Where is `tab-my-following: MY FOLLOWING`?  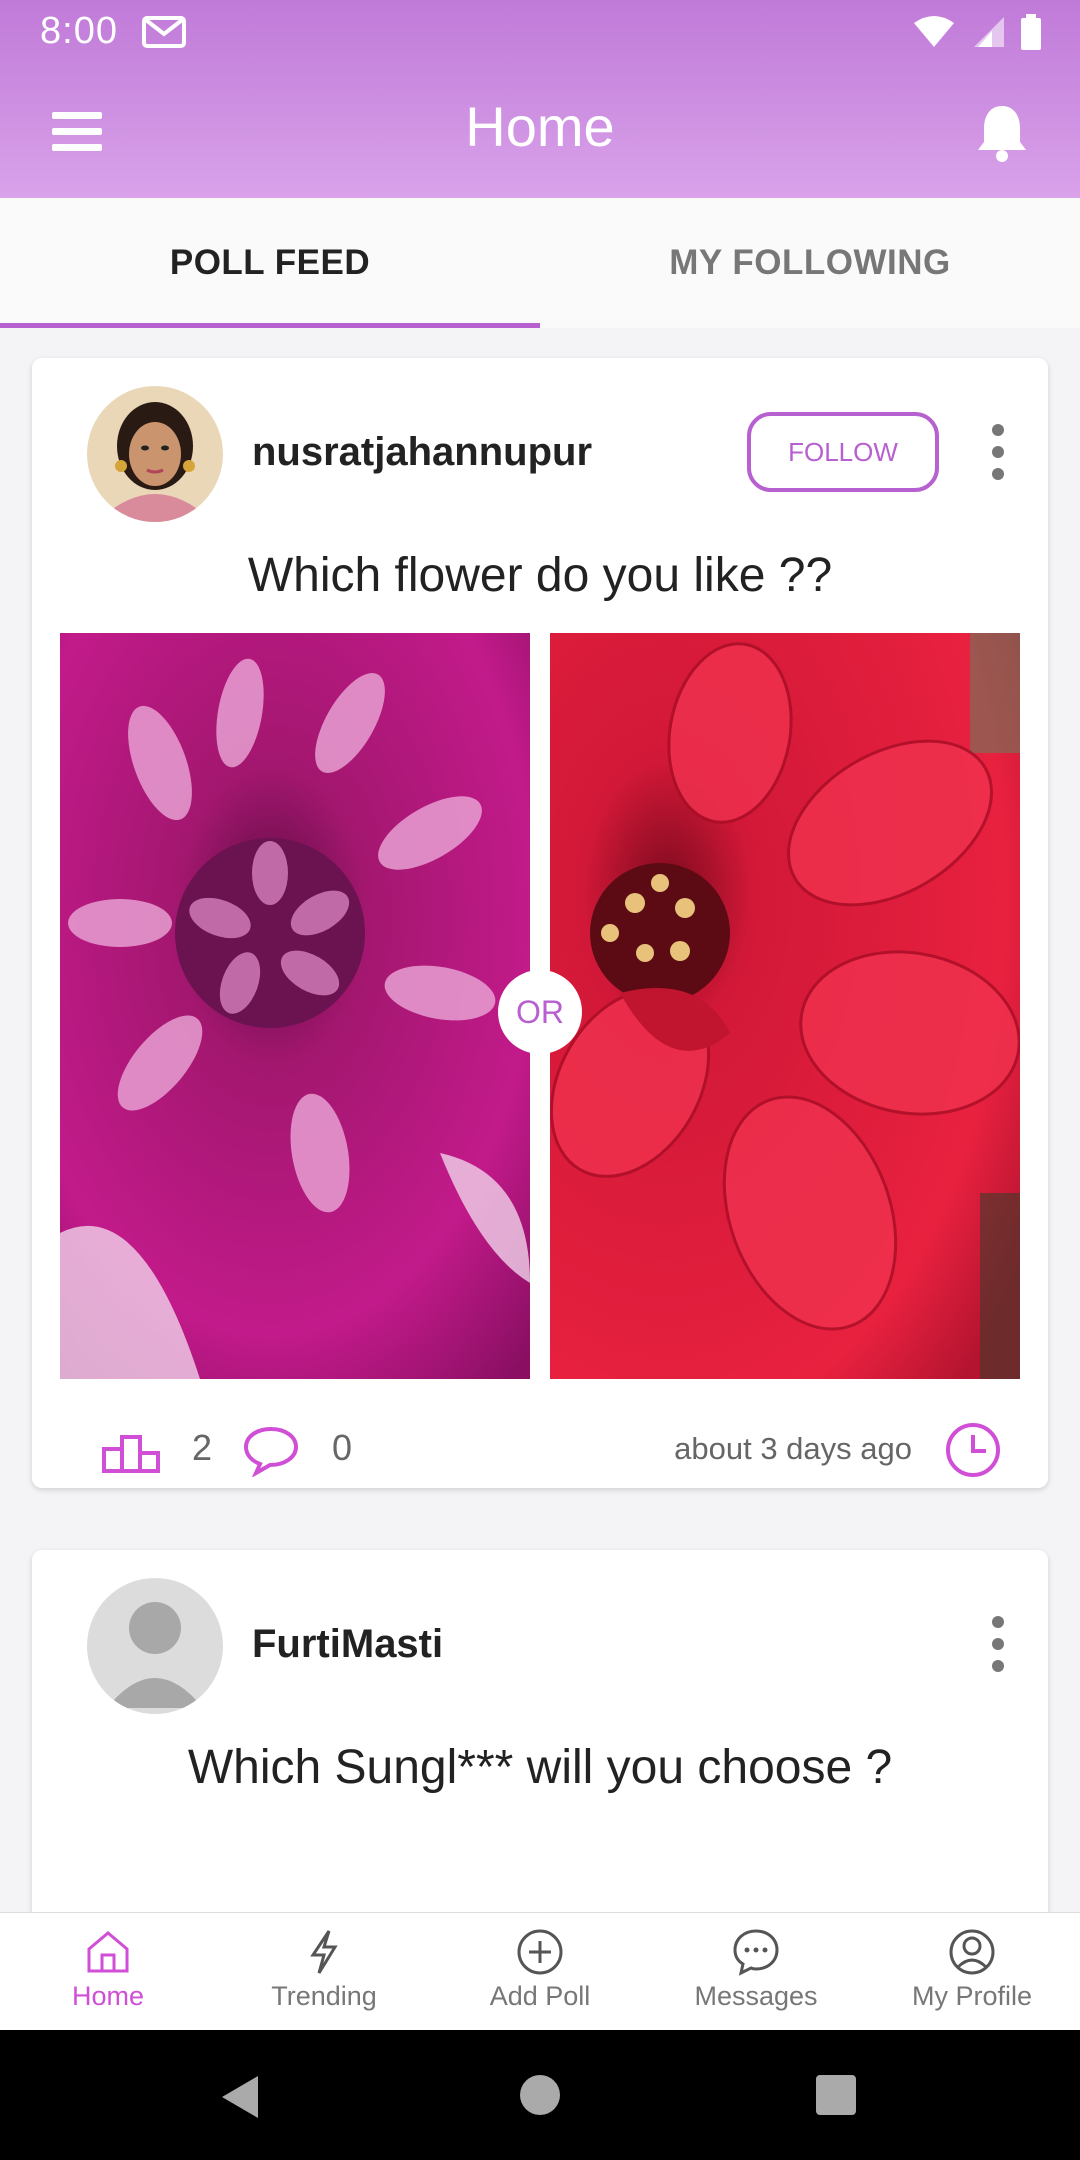 tab-my-following: MY FOLLOWING is located at coordinates (810, 263).